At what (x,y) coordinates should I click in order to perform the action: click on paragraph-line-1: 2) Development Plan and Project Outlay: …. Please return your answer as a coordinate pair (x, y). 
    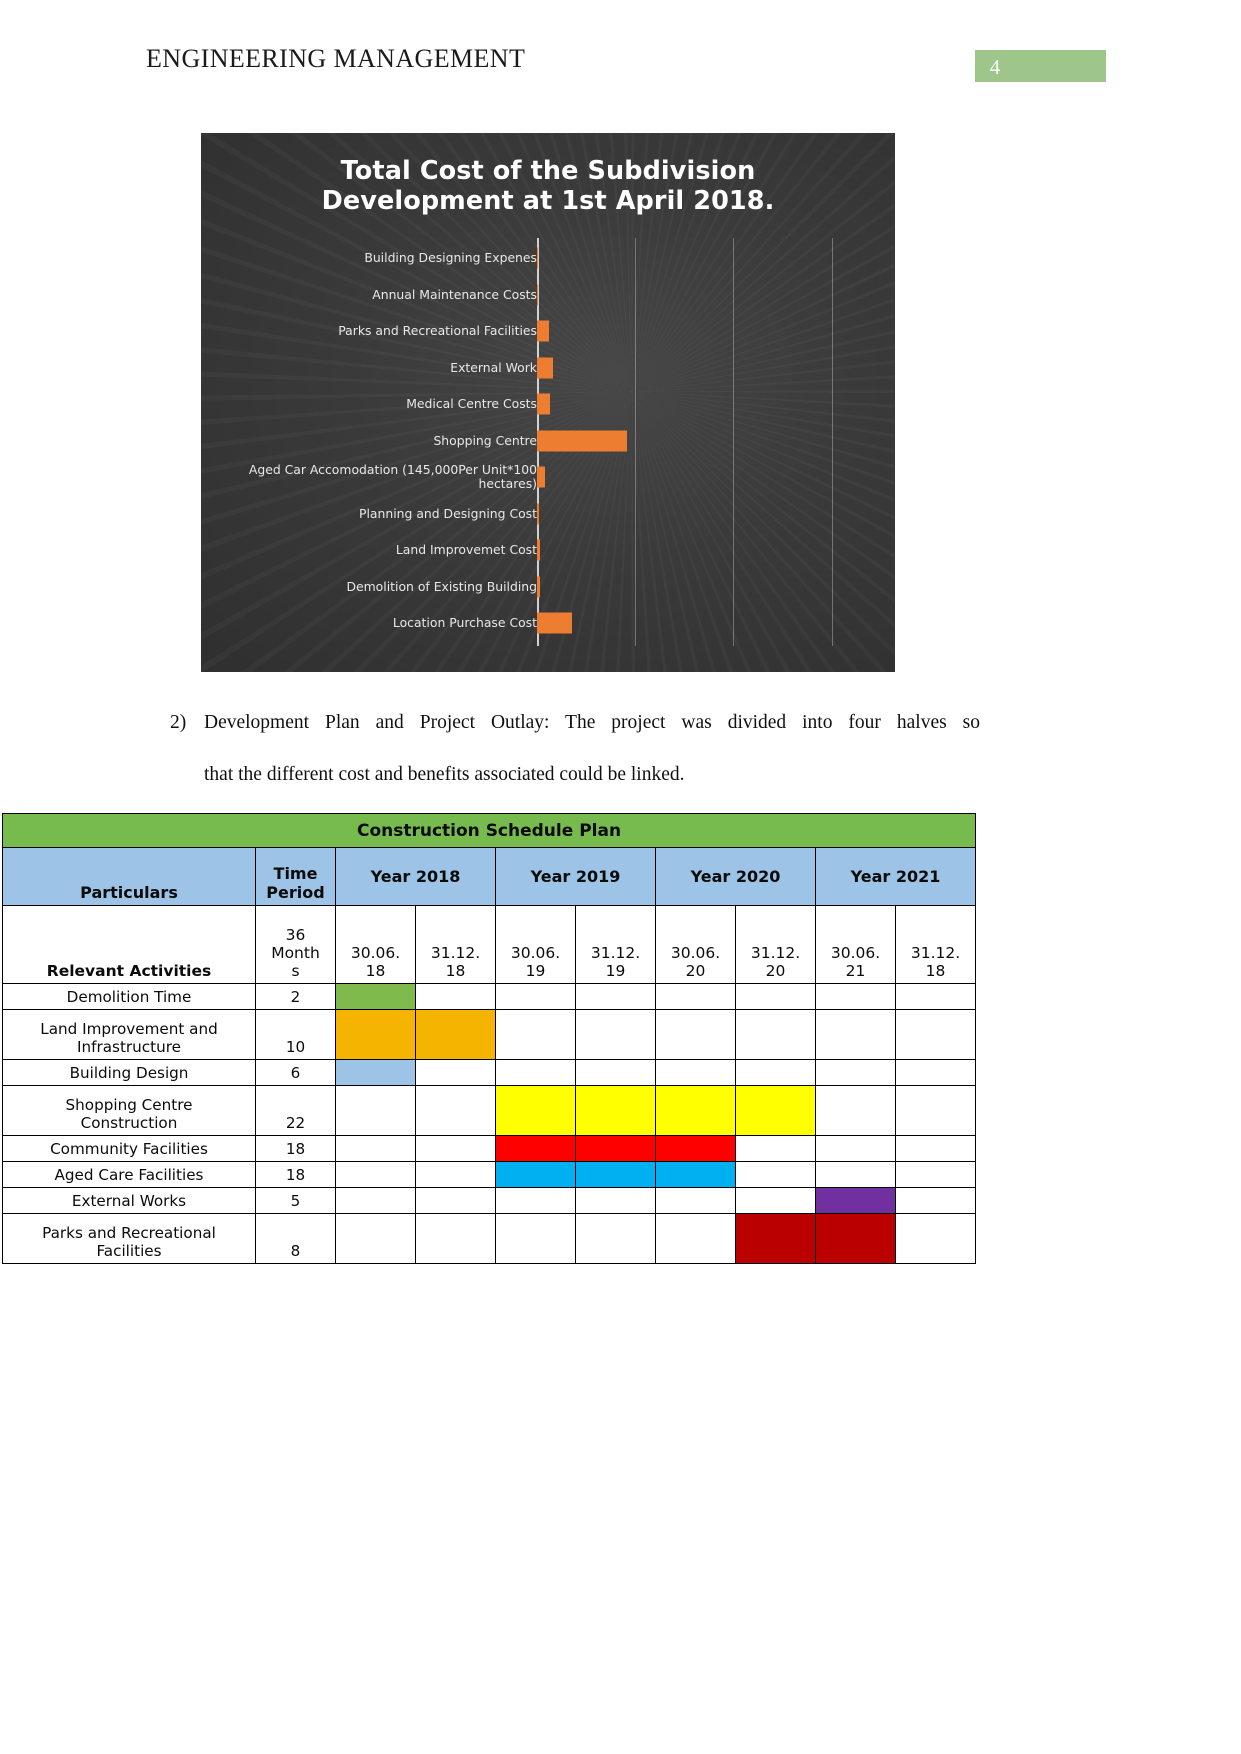
    Looking at the image, I should click on (575, 723).